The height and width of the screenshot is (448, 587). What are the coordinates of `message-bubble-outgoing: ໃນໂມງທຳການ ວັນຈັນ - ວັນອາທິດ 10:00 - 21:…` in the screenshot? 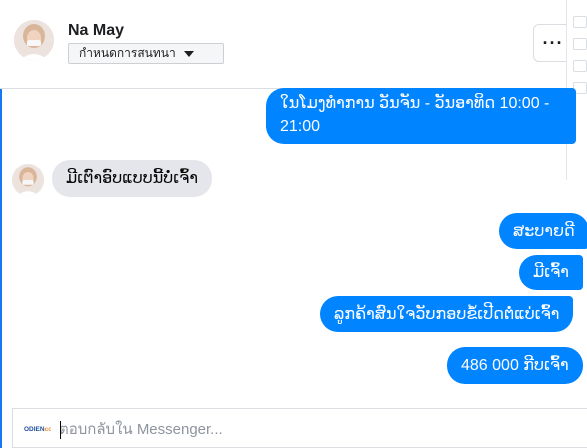 It's located at (421, 116).